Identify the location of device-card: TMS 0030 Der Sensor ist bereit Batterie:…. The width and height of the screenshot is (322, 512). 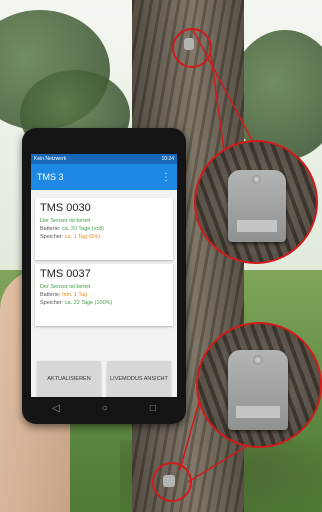
(104, 229).